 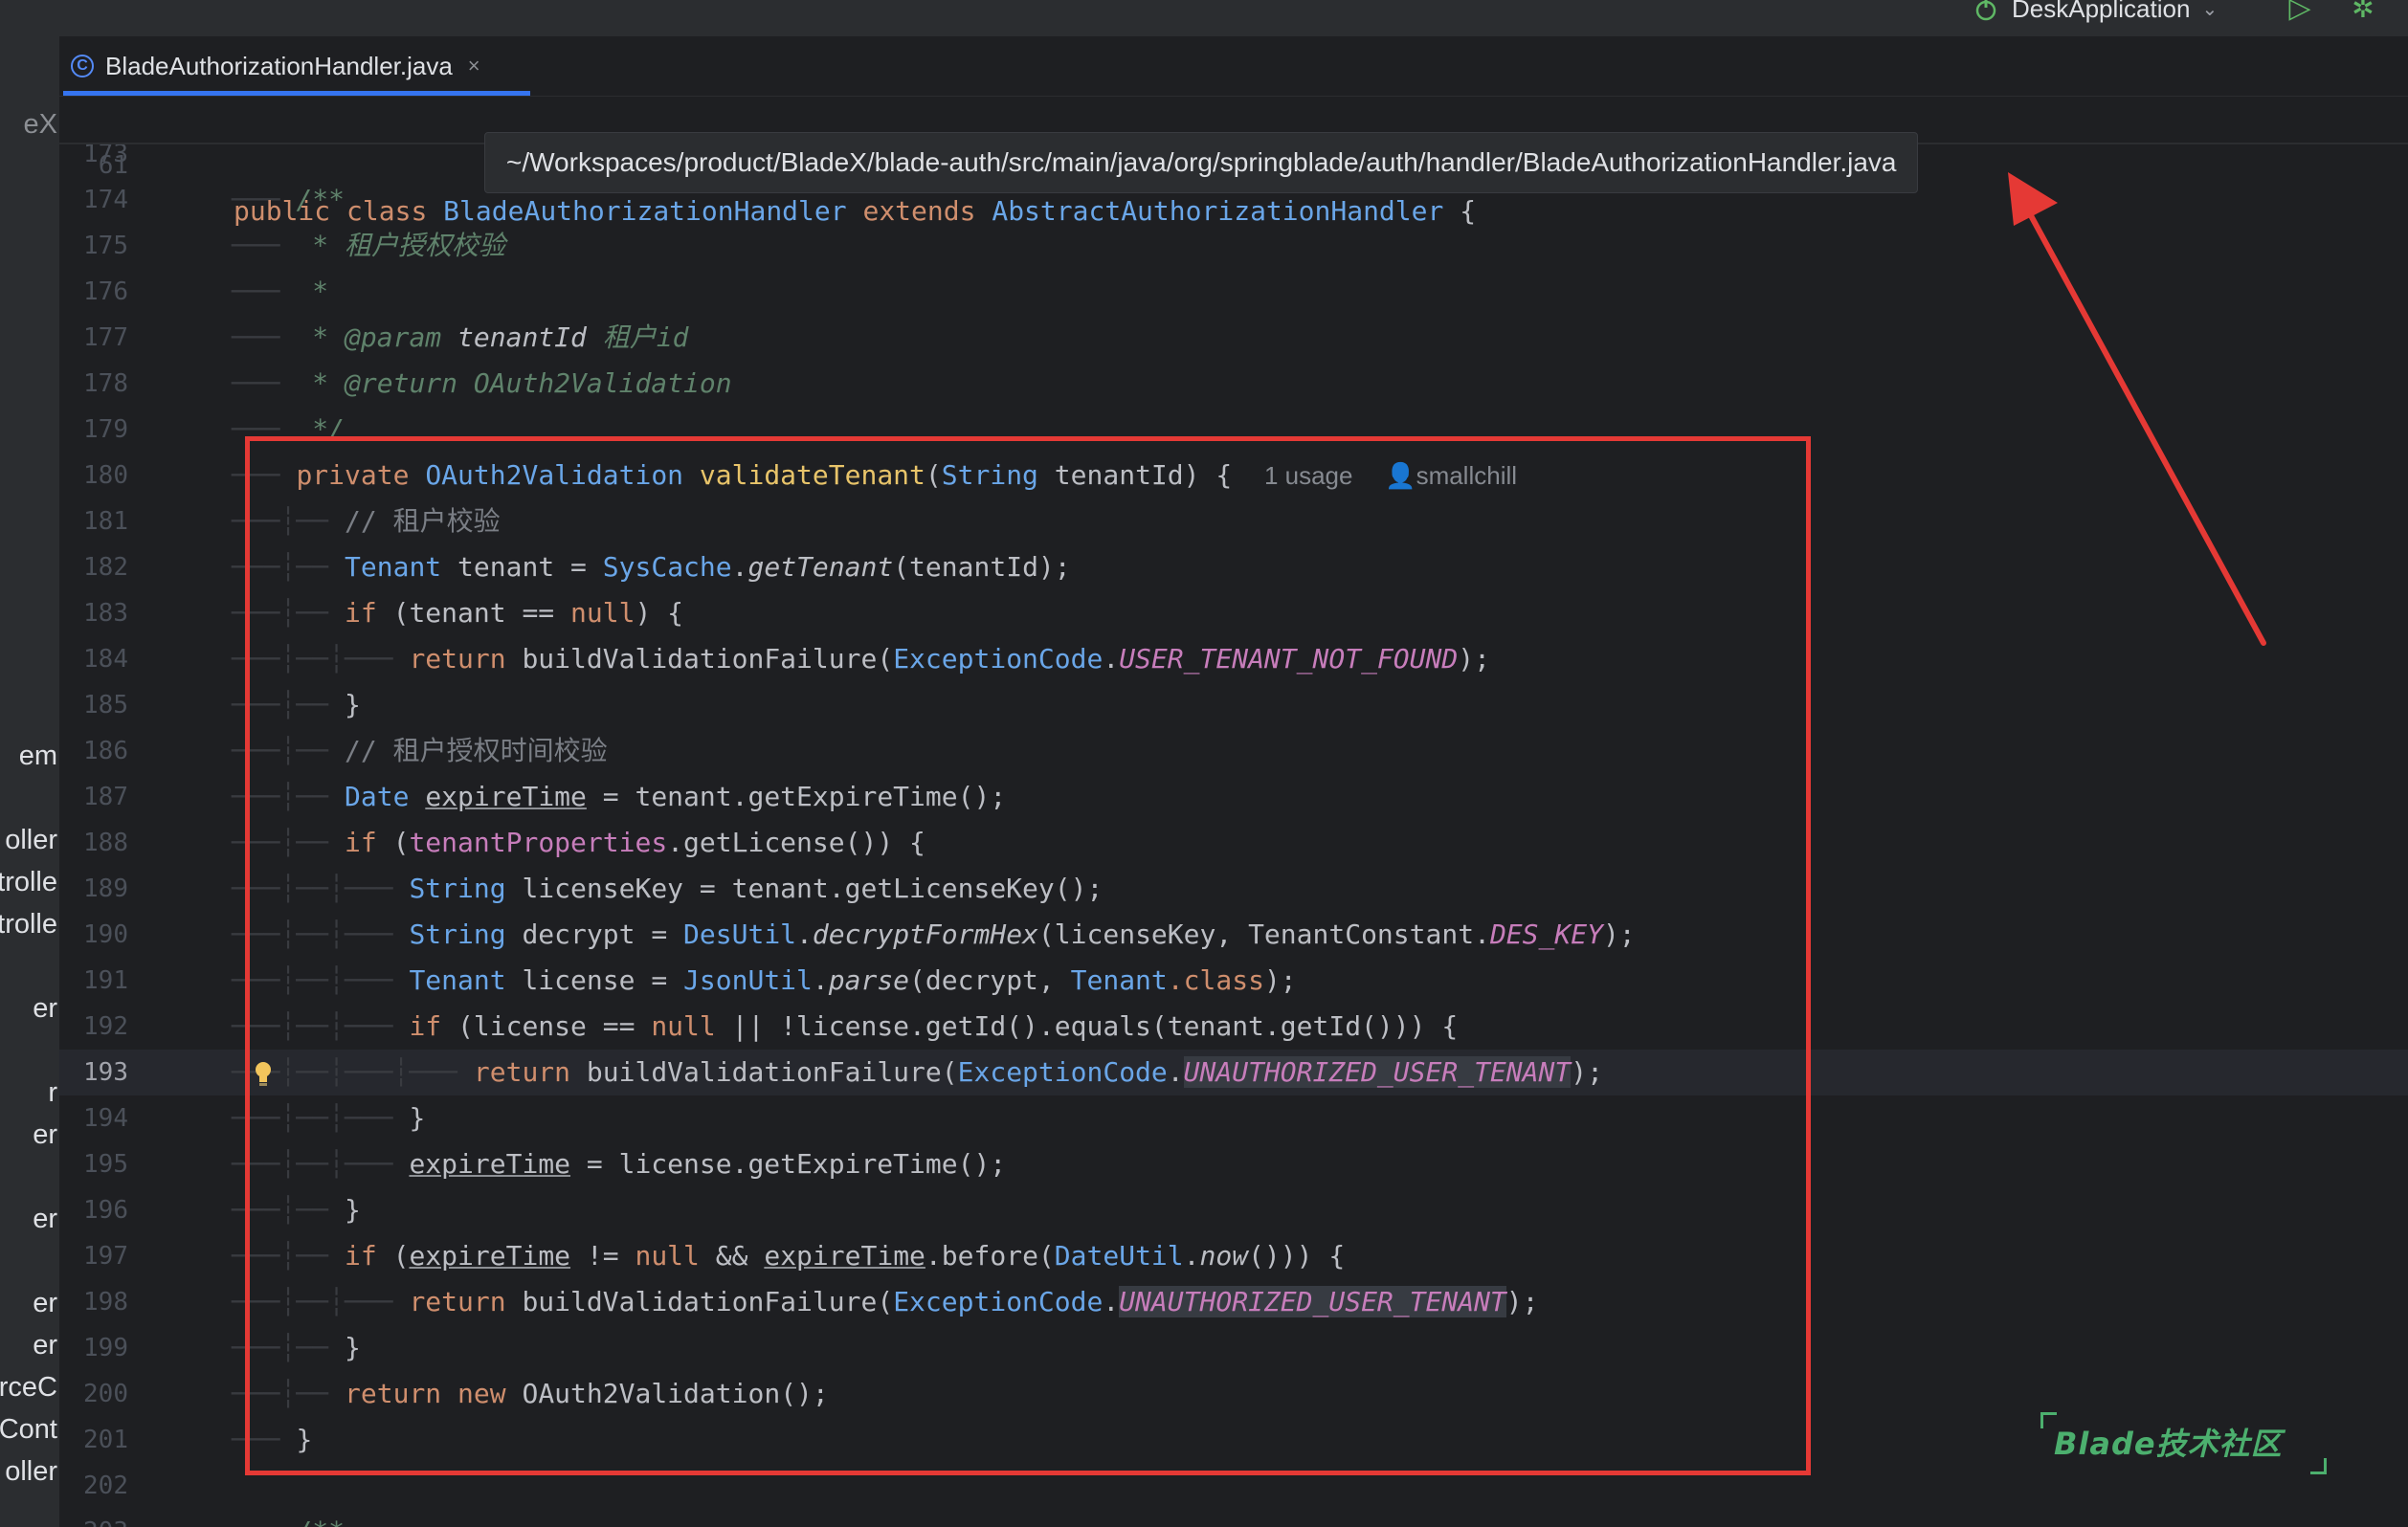 I want to click on method-call: buildValidationFailure(, so click(x=708, y=1301).